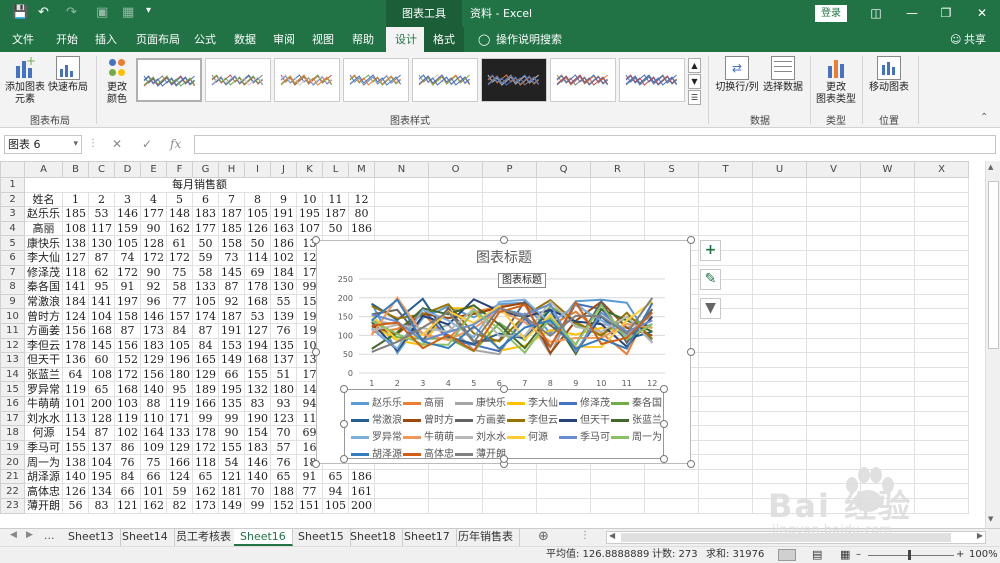 This screenshot has height=563, width=1000. What do you see at coordinates (153, 287) in the screenshot?
I see `cell: 92` at bounding box center [153, 287].